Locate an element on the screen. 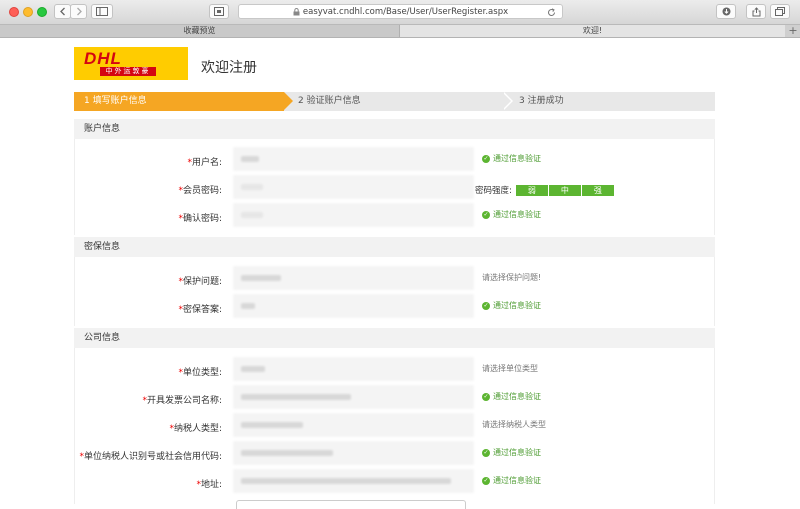  label-text: 会员密码: is located at coordinates (202, 191).